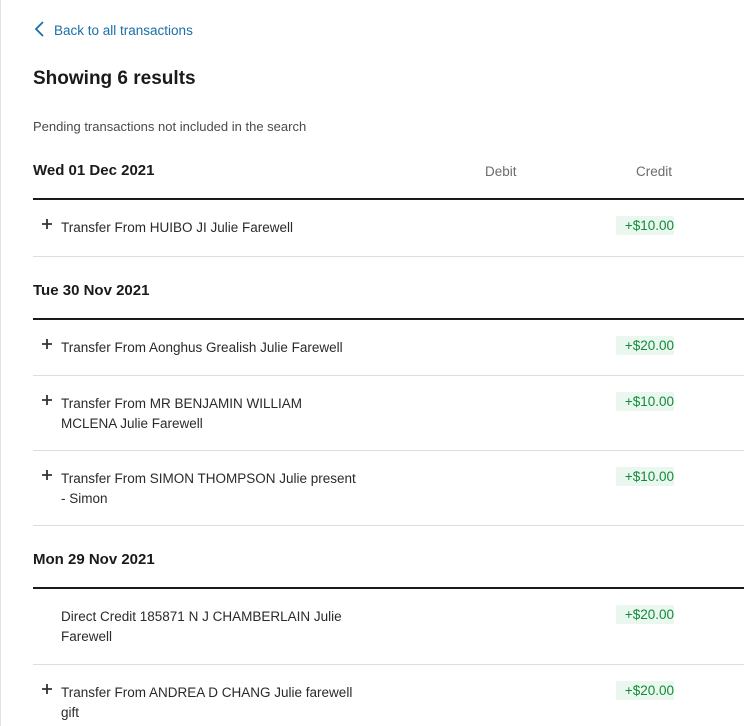 Image resolution: width=744 pixels, height=726 pixels. What do you see at coordinates (114, 78) in the screenshot?
I see `page-title: Showing 6 results` at bounding box center [114, 78].